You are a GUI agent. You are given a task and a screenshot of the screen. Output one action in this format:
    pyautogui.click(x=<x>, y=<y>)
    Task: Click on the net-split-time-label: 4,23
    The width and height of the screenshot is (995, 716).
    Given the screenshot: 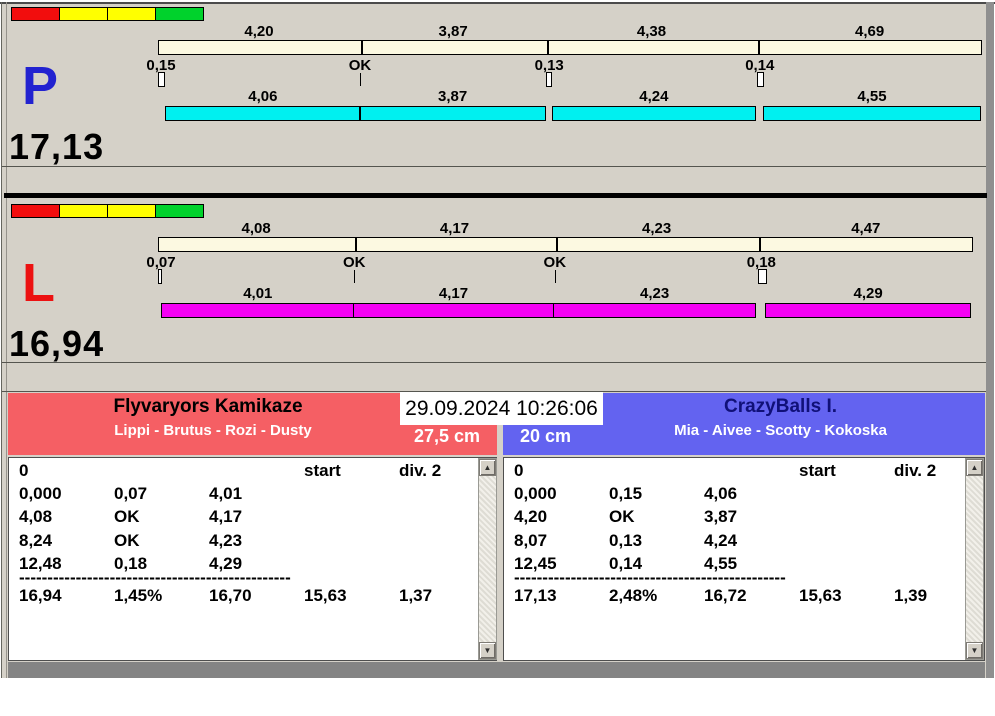 What is the action you would take?
    pyautogui.click(x=654, y=293)
    